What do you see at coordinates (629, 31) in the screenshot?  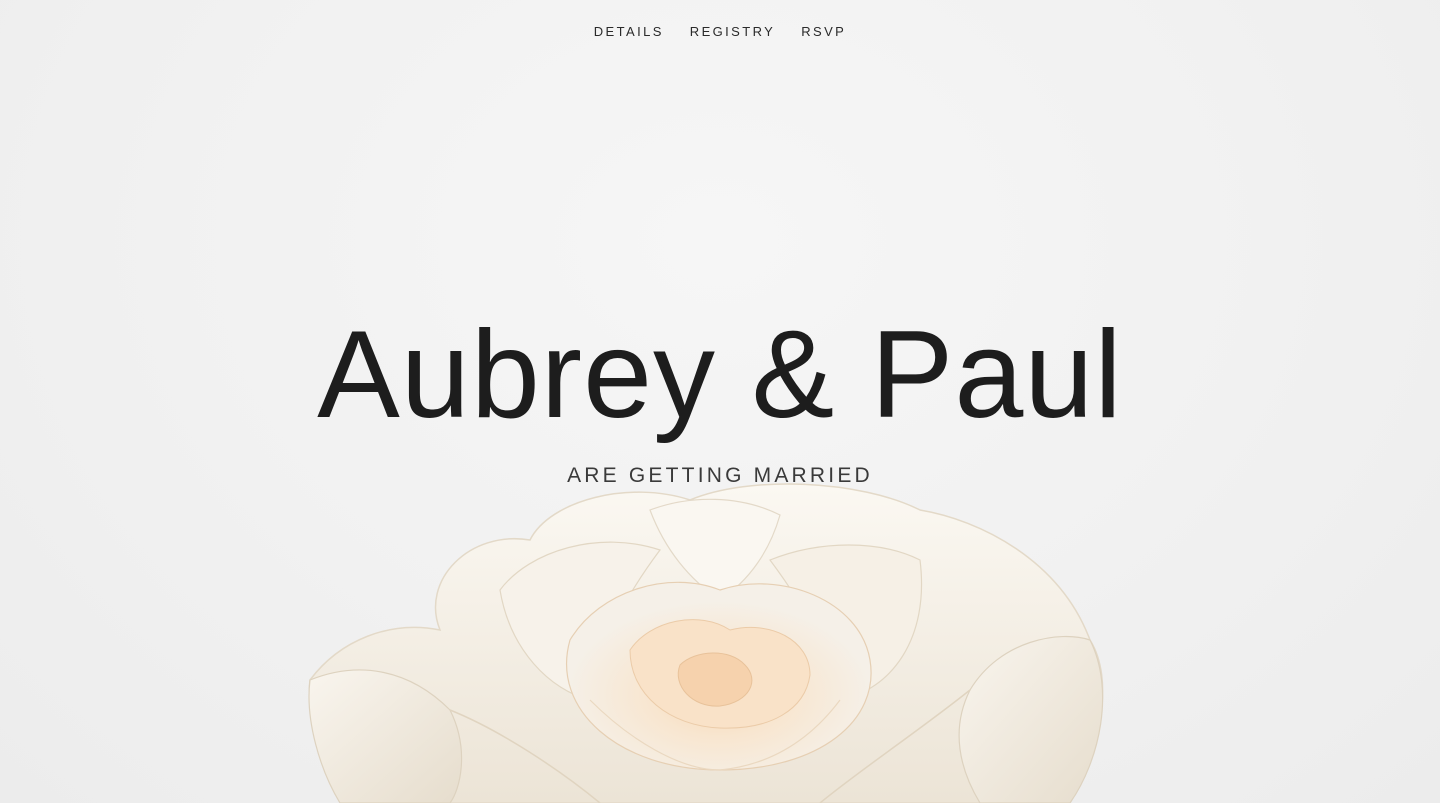 I see `nav-link-details: DETAILS` at bounding box center [629, 31].